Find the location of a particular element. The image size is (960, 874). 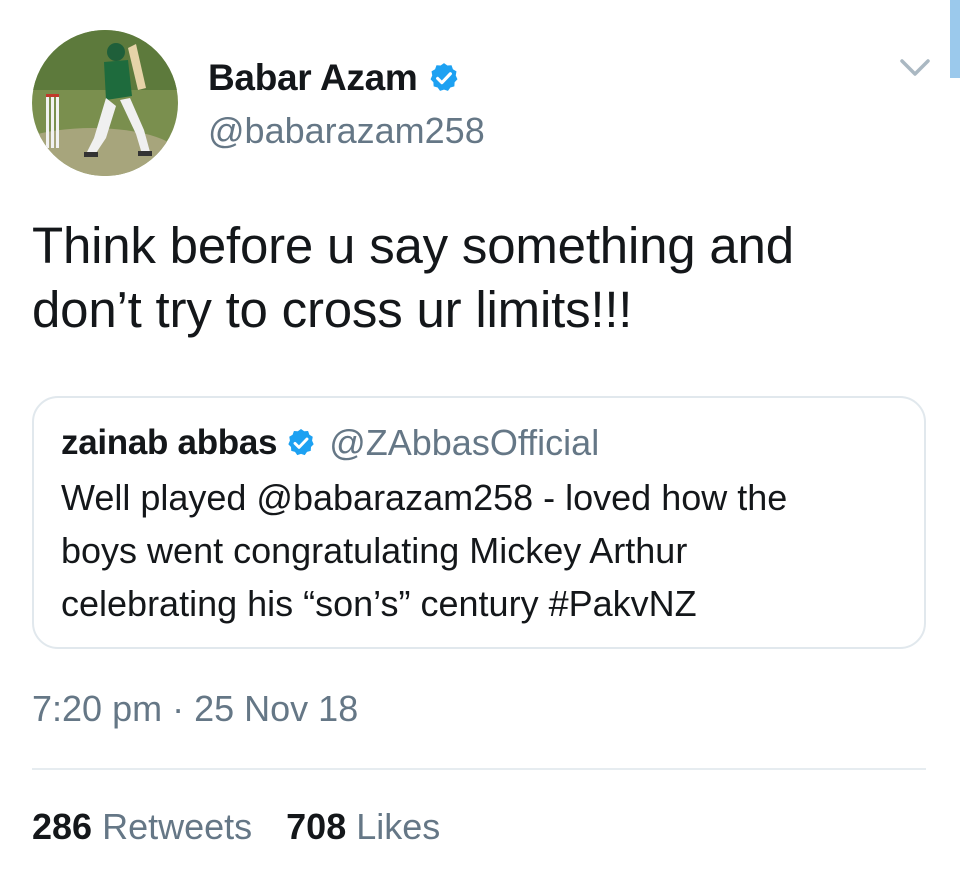

tweet-text-line: Think before u say something and is located at coordinates (413, 245).